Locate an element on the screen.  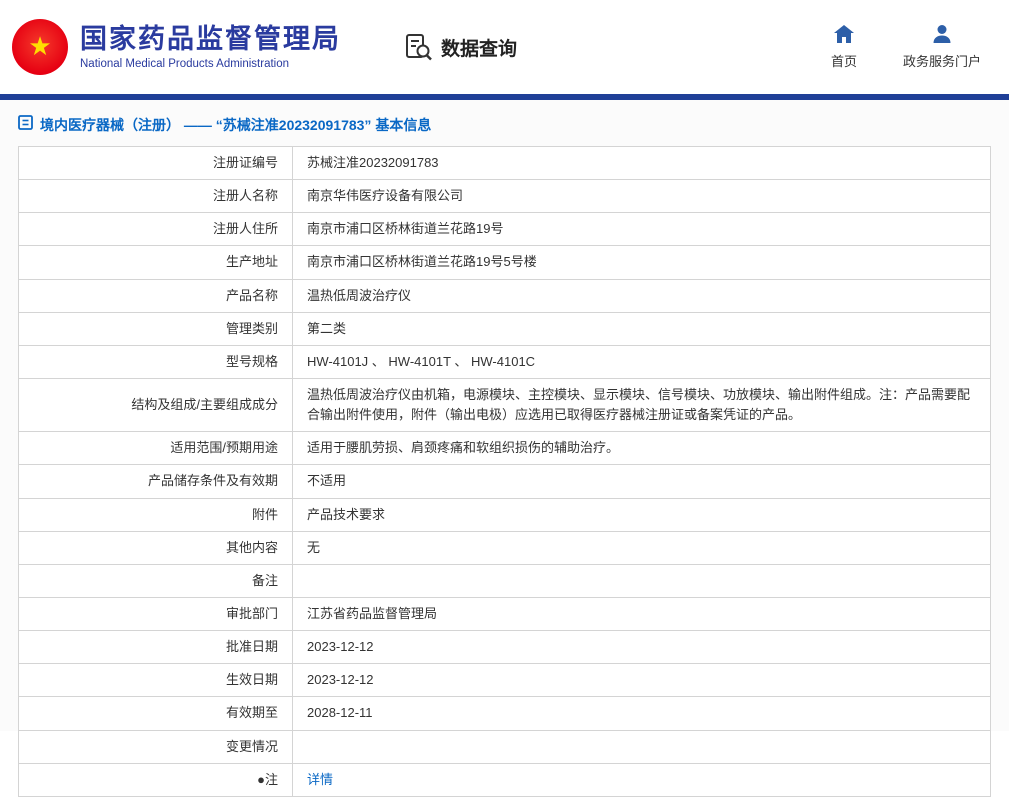
row-value: 南京市浦口区桥林街道兰花路19号5号楼 is located at coordinates (641, 262).